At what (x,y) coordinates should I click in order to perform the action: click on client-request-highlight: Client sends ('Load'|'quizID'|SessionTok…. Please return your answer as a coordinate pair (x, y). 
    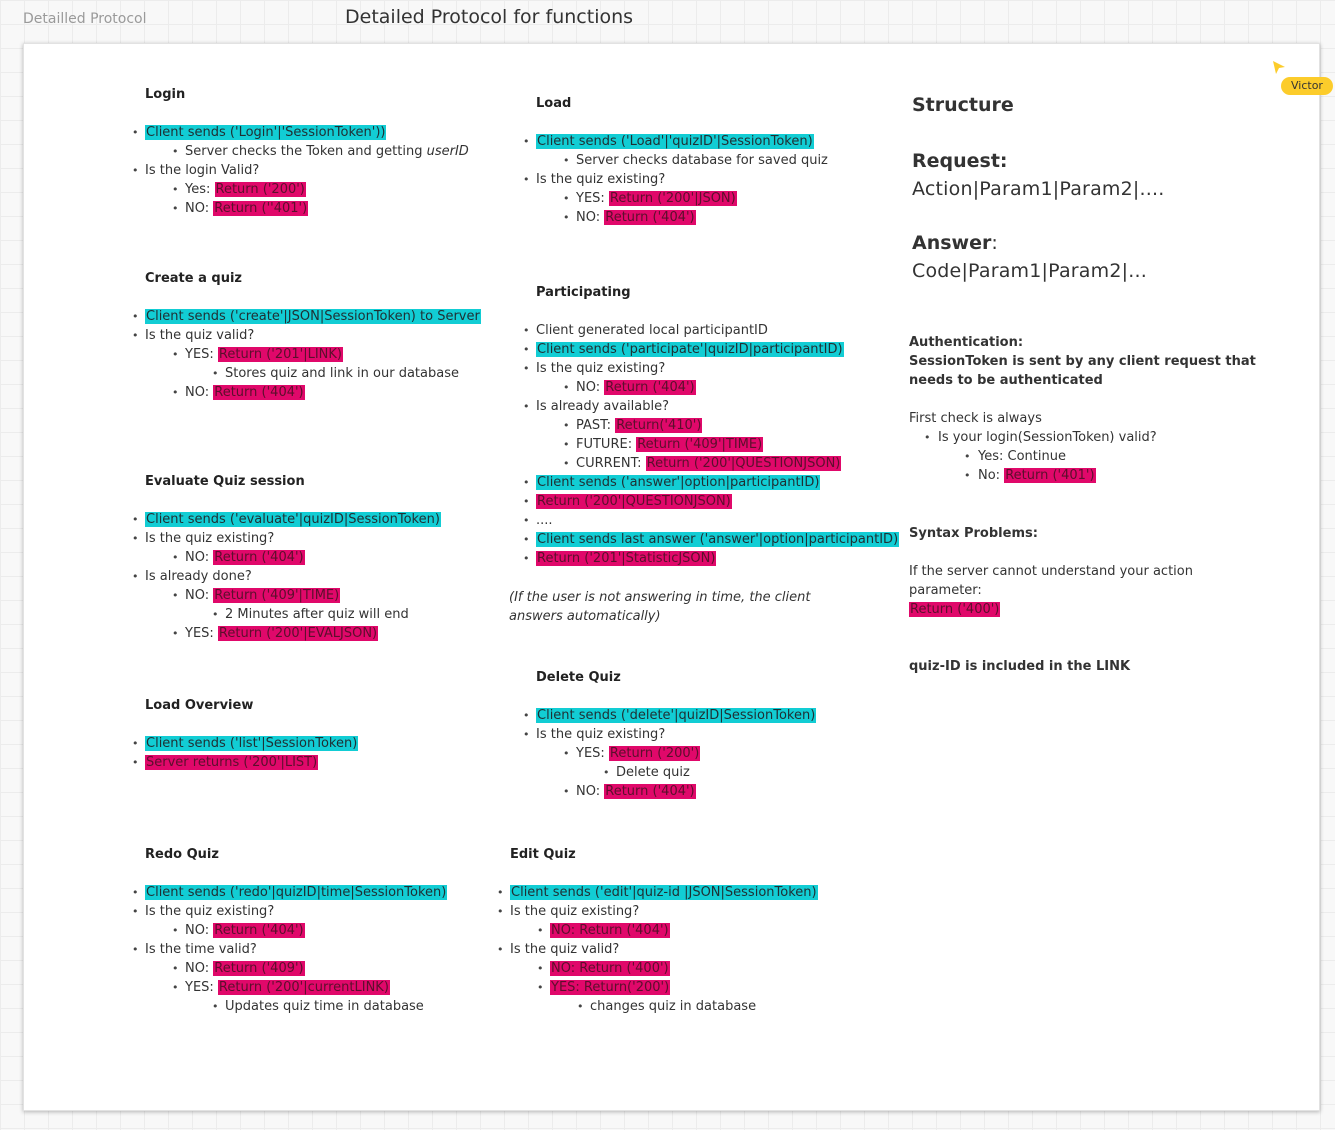
    Looking at the image, I should click on (675, 141).